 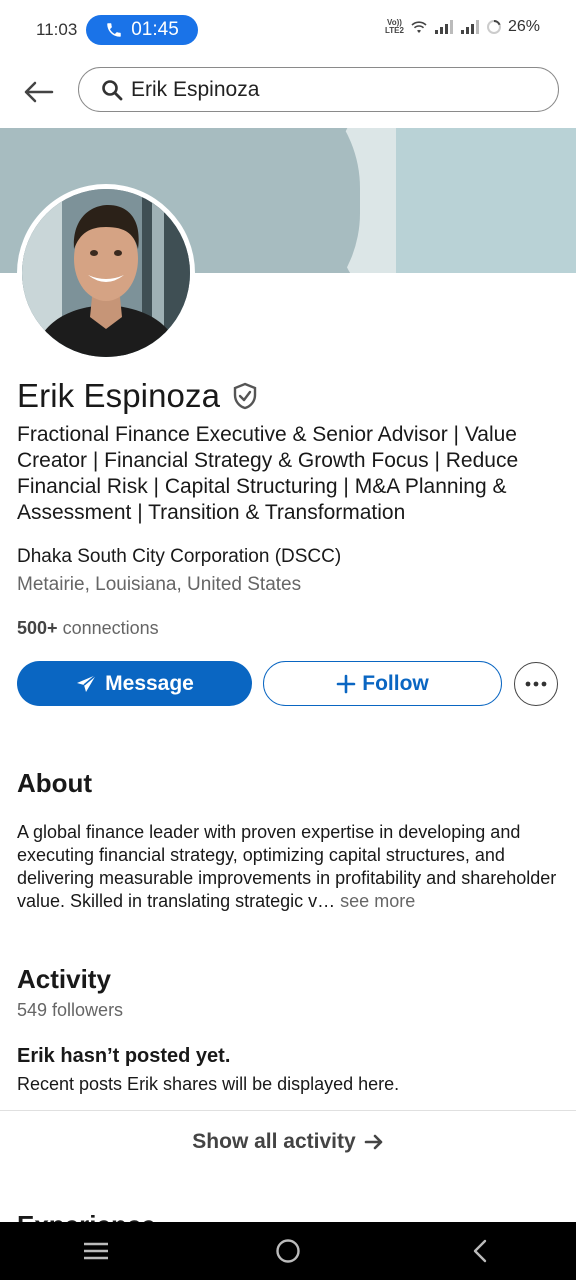 What do you see at coordinates (288, 1110) in the screenshot?
I see `divider` at bounding box center [288, 1110].